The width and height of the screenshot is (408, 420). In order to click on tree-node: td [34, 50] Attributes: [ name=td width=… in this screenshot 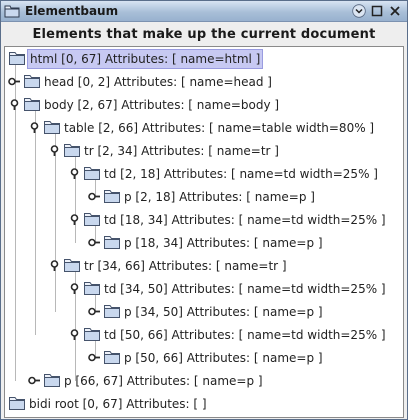, I will do `click(204, 289)`.